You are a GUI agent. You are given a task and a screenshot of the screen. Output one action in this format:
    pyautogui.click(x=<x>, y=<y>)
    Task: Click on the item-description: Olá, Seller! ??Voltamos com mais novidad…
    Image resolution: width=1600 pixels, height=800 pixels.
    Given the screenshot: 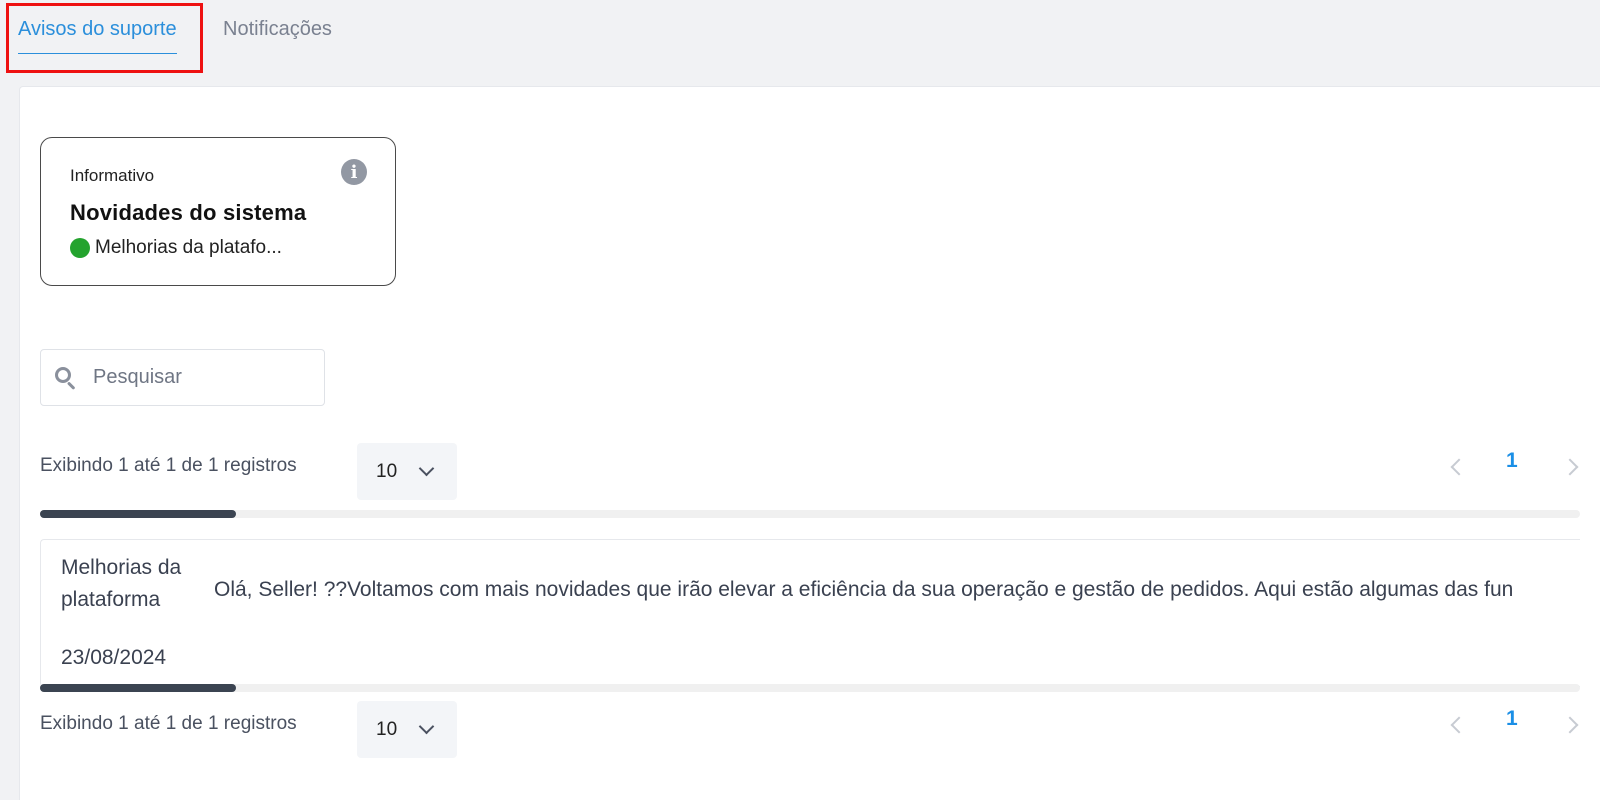 What is the action you would take?
    pyautogui.click(x=864, y=589)
    